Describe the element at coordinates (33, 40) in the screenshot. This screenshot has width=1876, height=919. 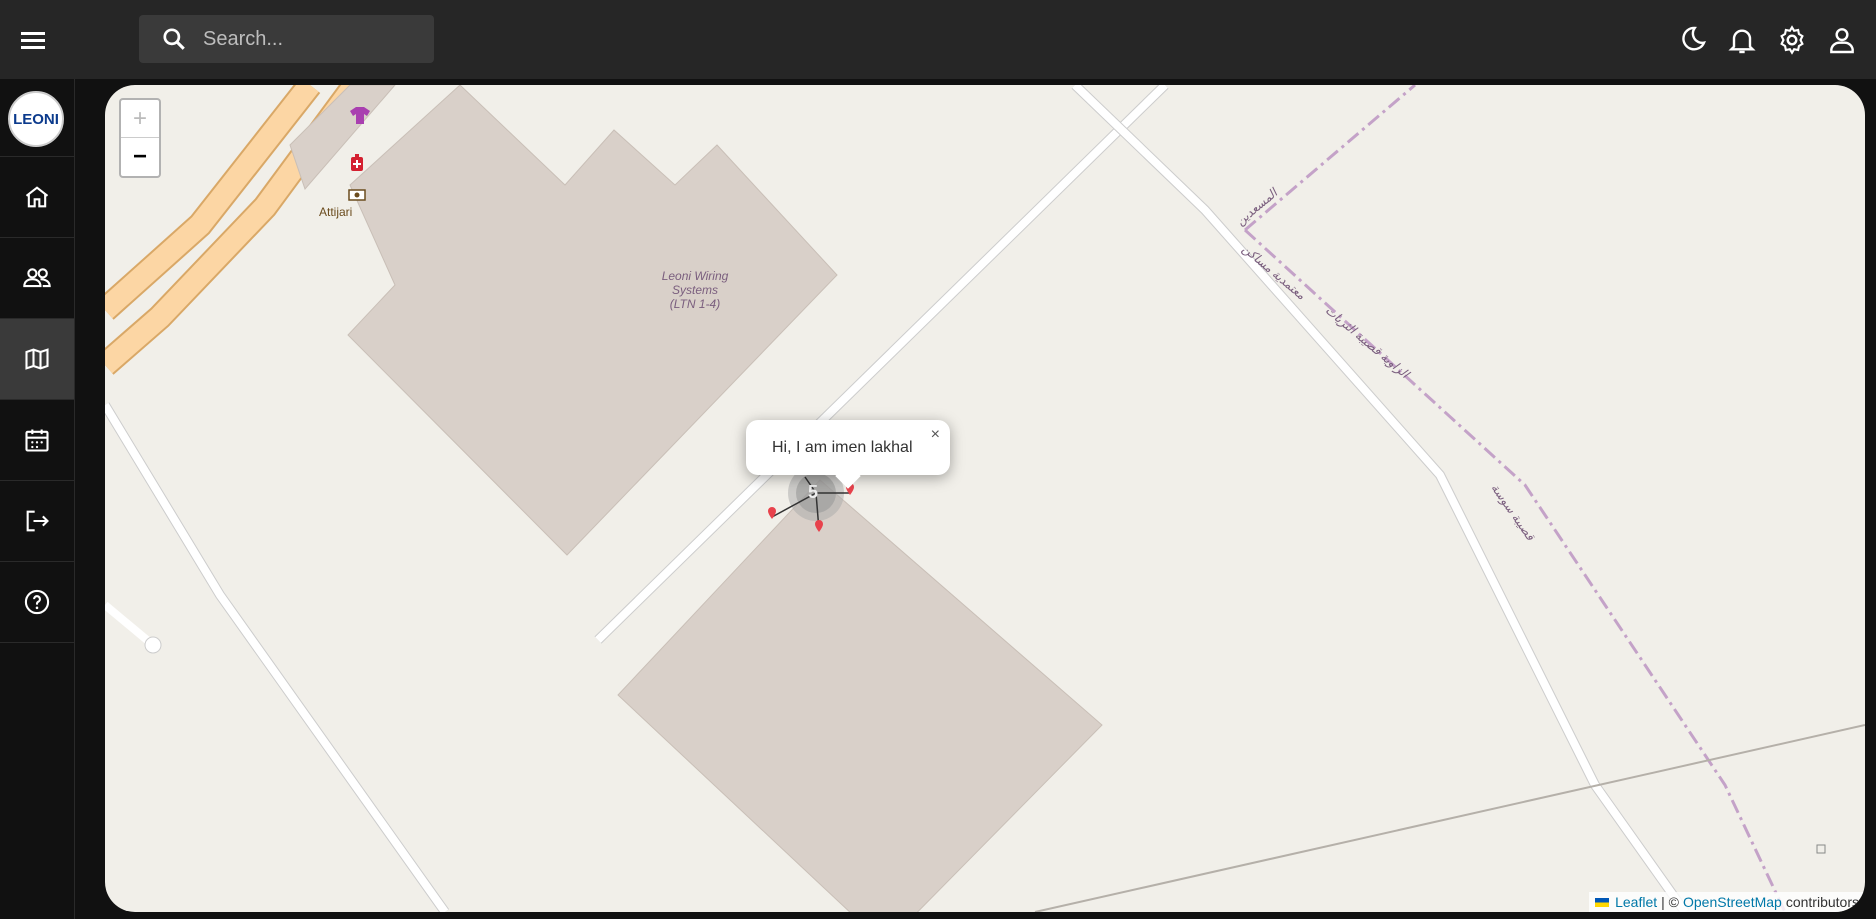
I see `hamburger-menu-icon` at that location.